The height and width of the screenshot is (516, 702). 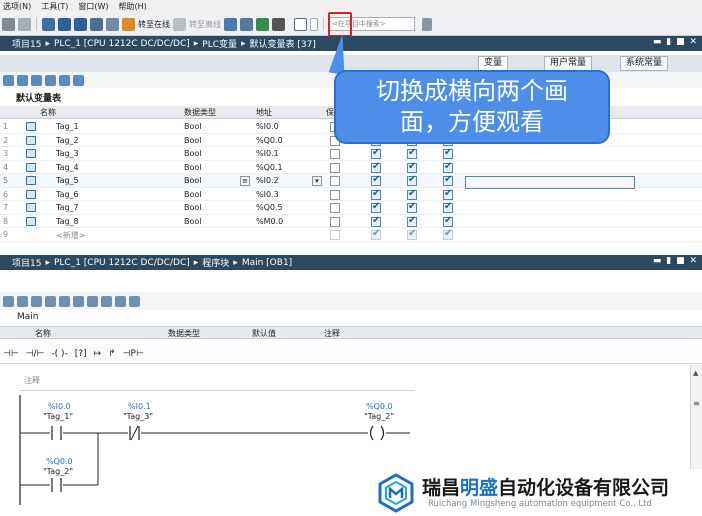 I want to click on tag-address: %Q0.0, so click(x=269, y=140).